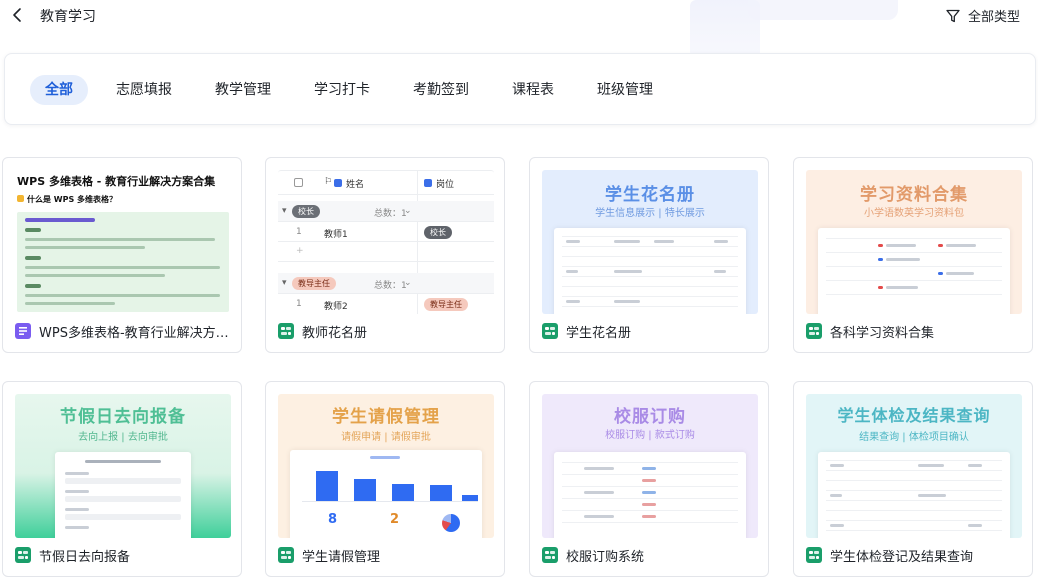  I want to click on card-title: 学生体检登记及结果查询, so click(902, 557).